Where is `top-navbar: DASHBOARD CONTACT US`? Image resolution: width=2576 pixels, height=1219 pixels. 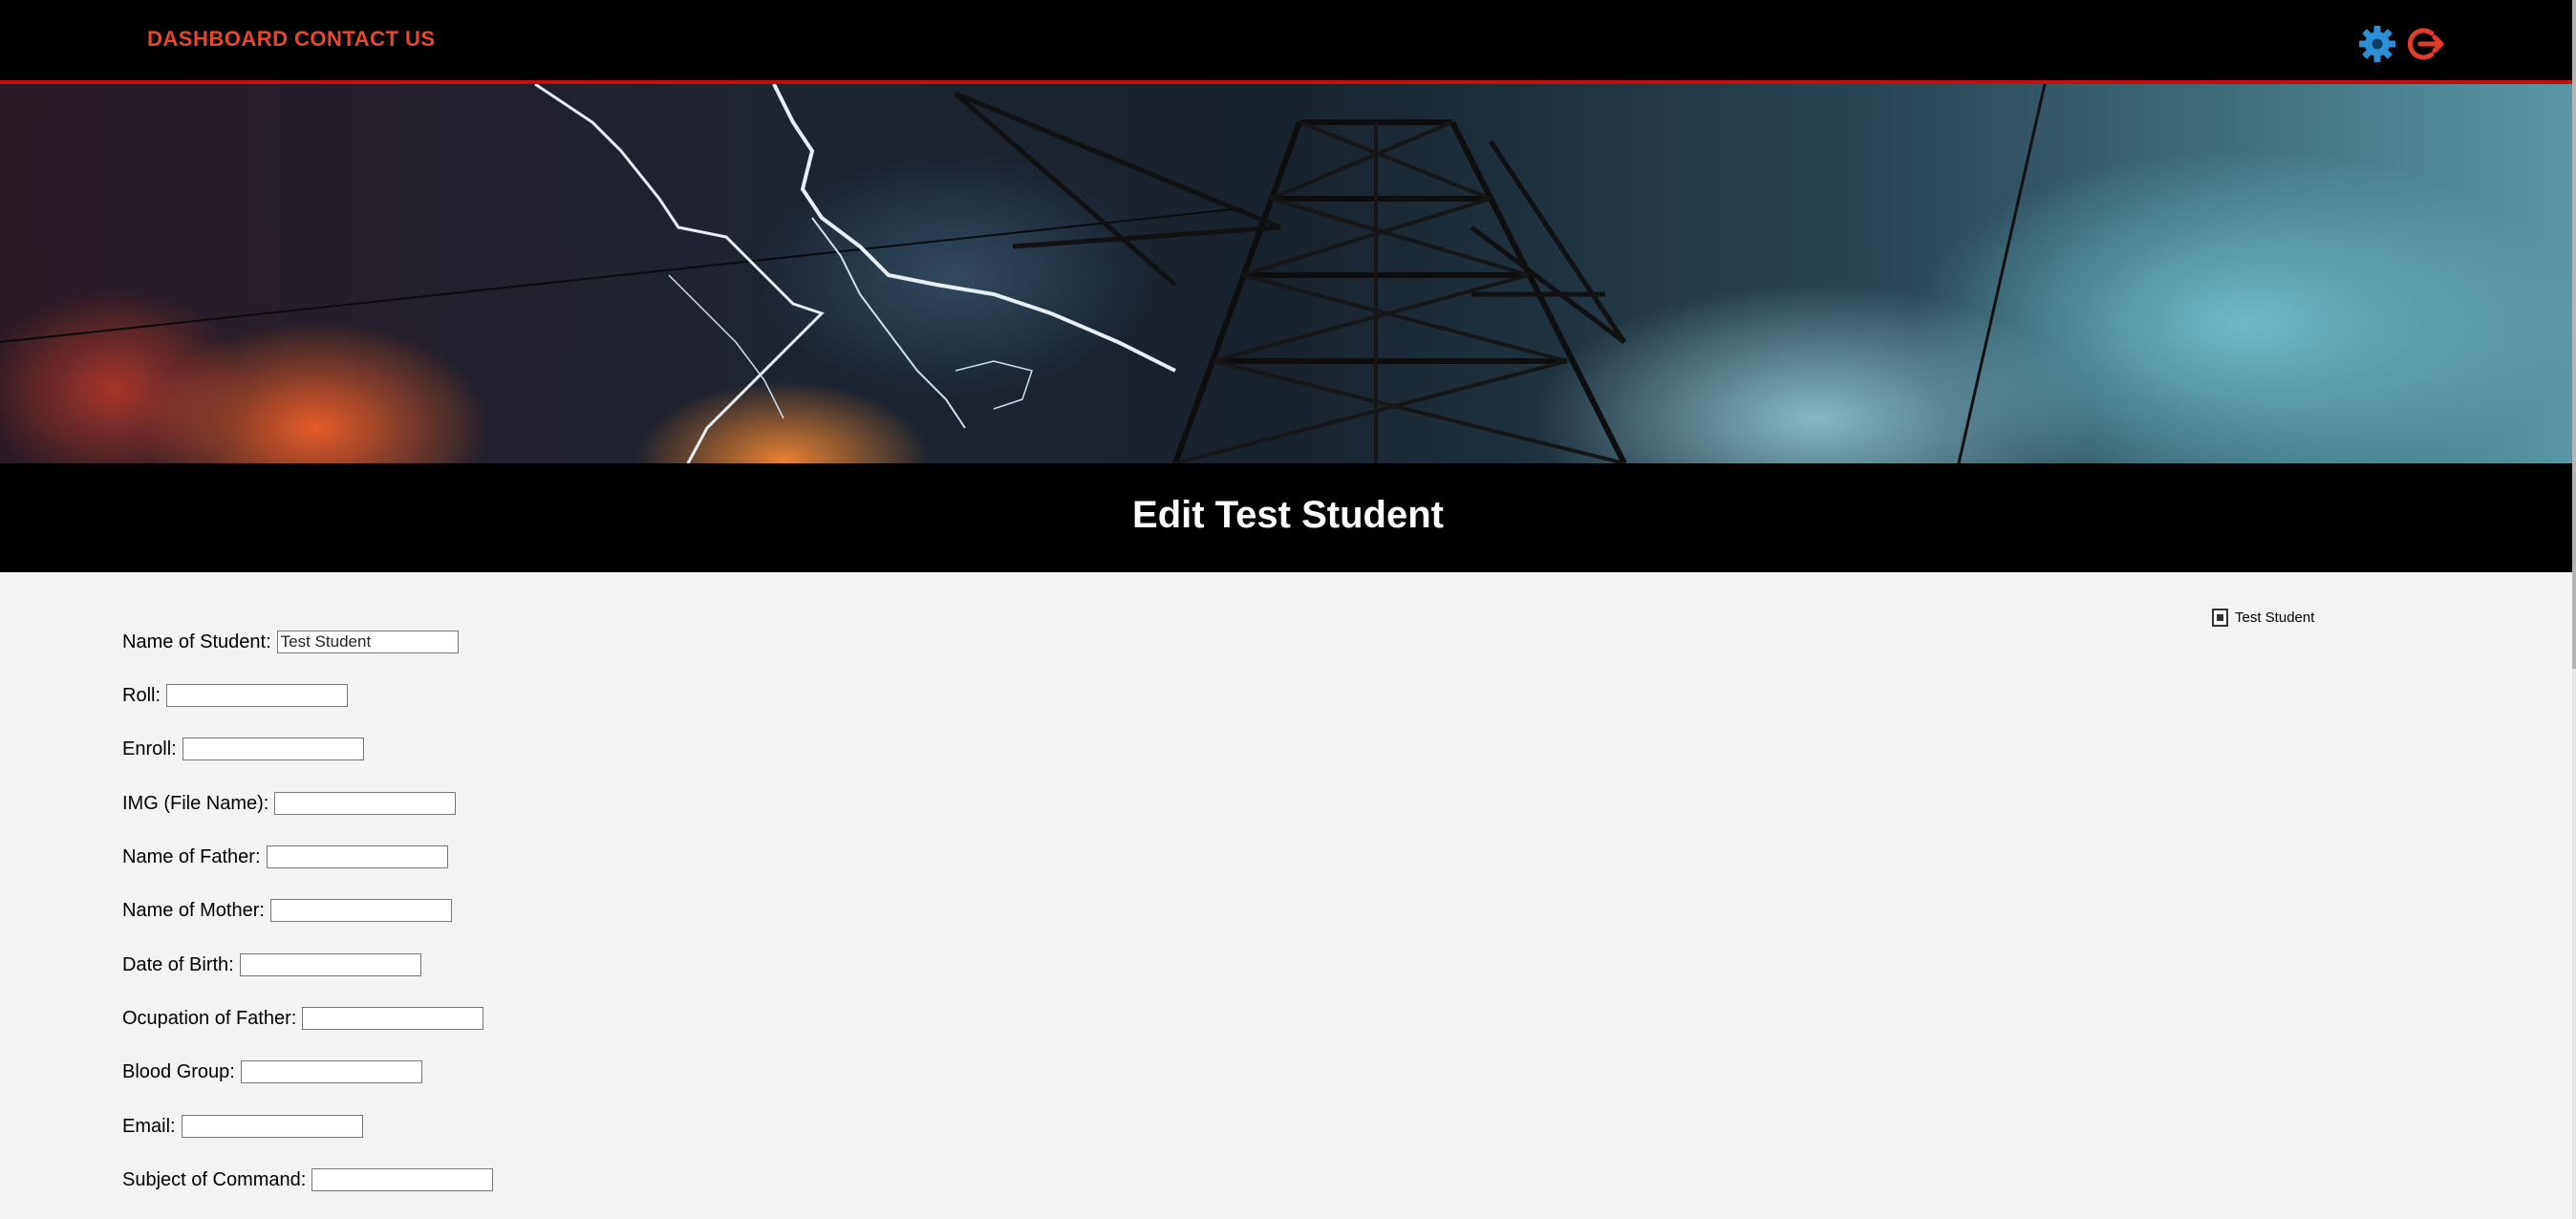 top-navbar: DASHBOARD CONTACT US is located at coordinates (1288, 42).